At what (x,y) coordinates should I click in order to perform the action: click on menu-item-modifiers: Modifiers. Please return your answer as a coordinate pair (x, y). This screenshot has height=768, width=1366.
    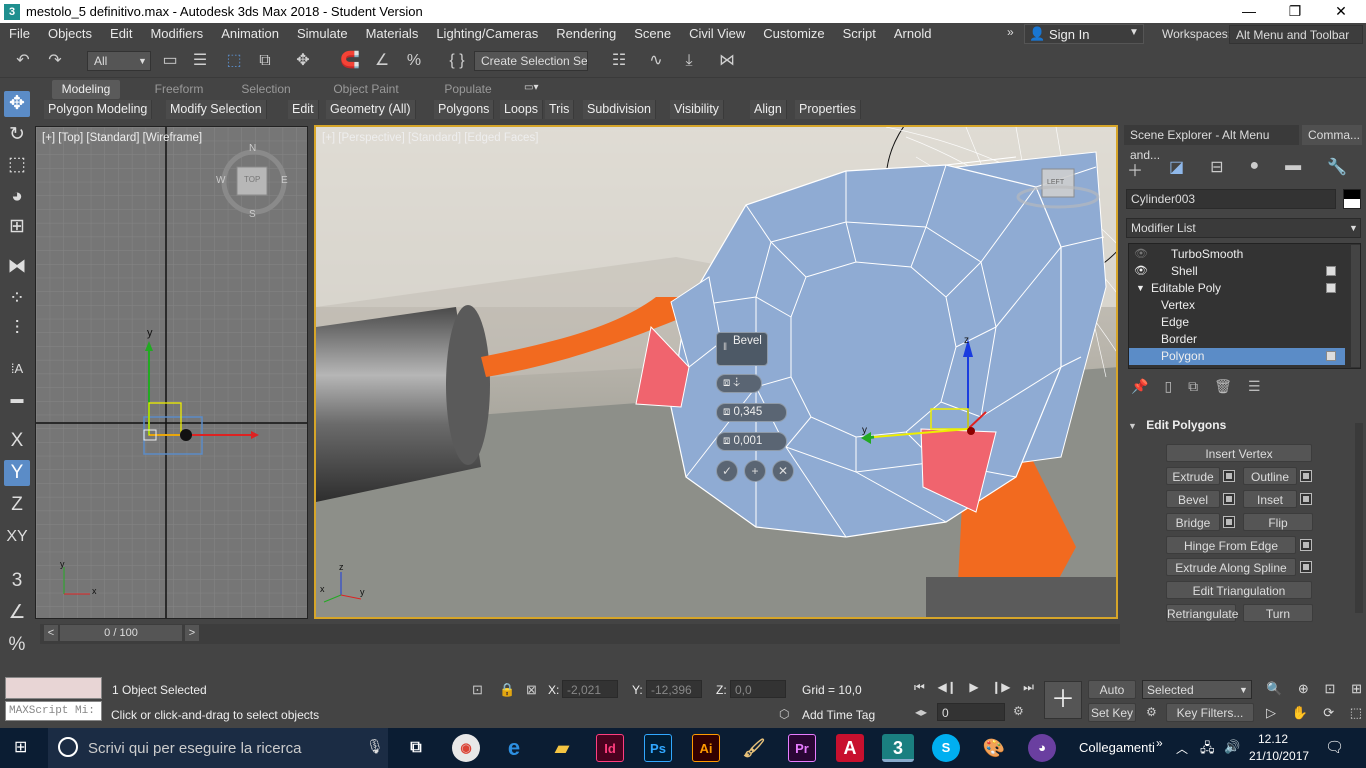
    Looking at the image, I should click on (176, 34).